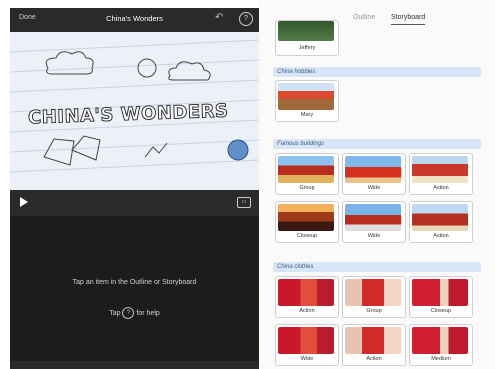 The image size is (495, 369). What do you see at coordinates (69, 63) in the screenshot?
I see `cloud-left` at bounding box center [69, 63].